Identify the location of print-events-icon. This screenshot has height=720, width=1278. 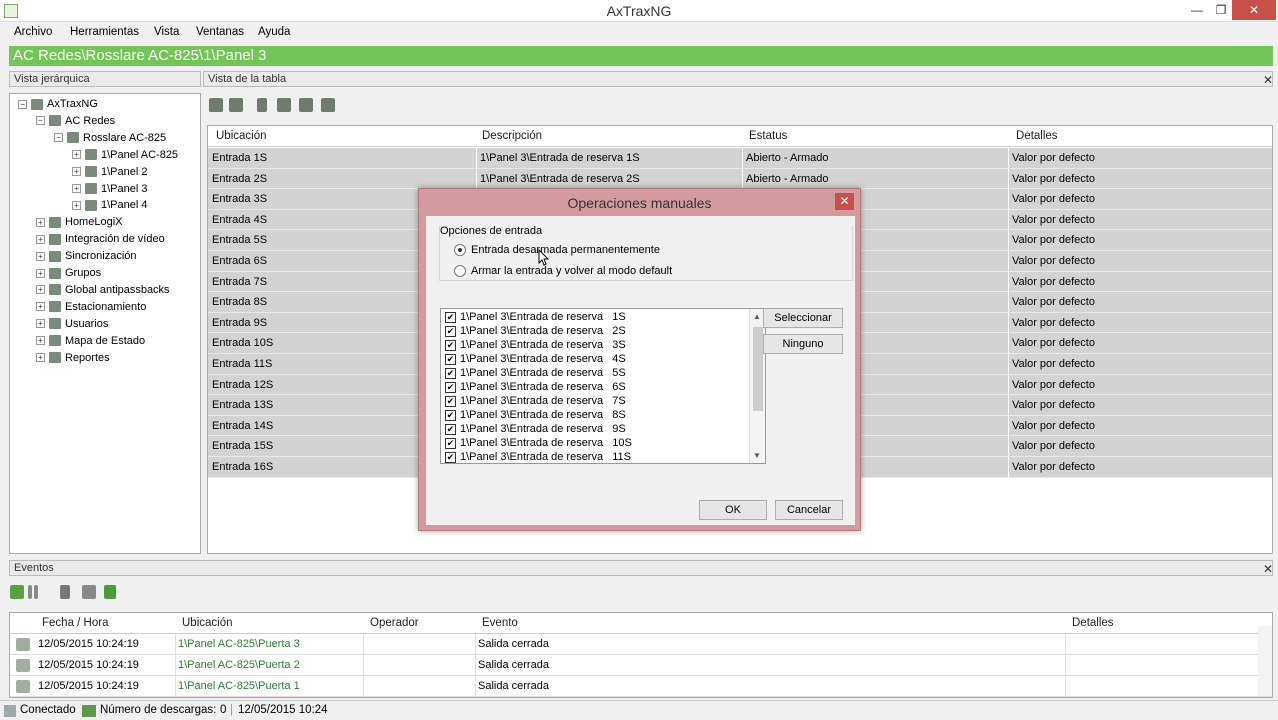
(89, 592).